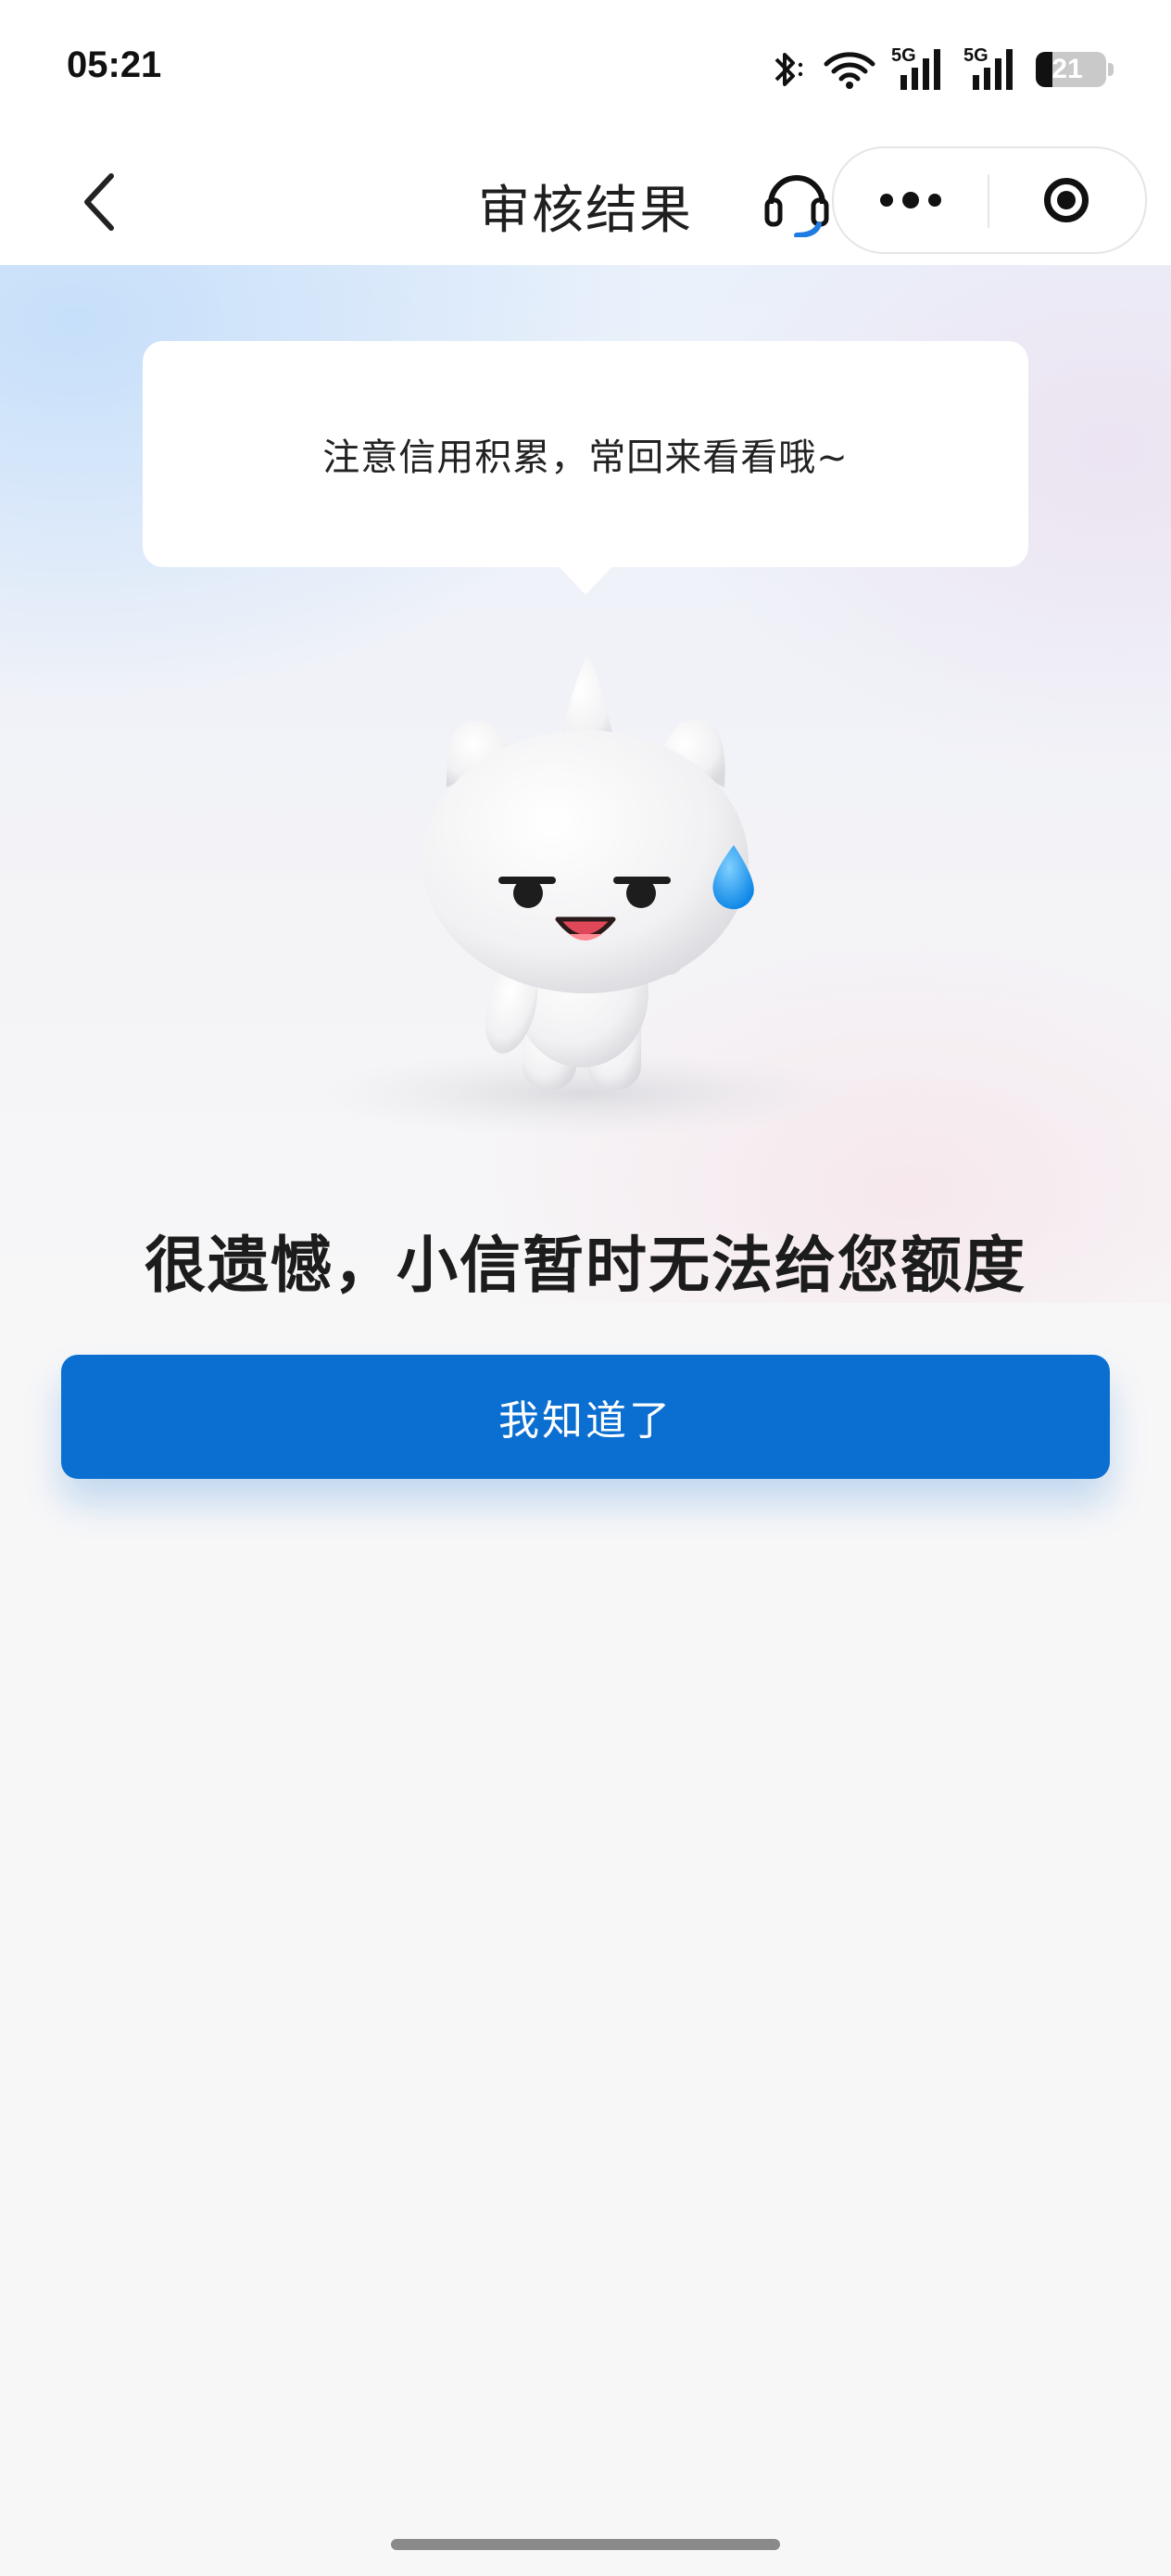  I want to click on more-button, so click(911, 200).